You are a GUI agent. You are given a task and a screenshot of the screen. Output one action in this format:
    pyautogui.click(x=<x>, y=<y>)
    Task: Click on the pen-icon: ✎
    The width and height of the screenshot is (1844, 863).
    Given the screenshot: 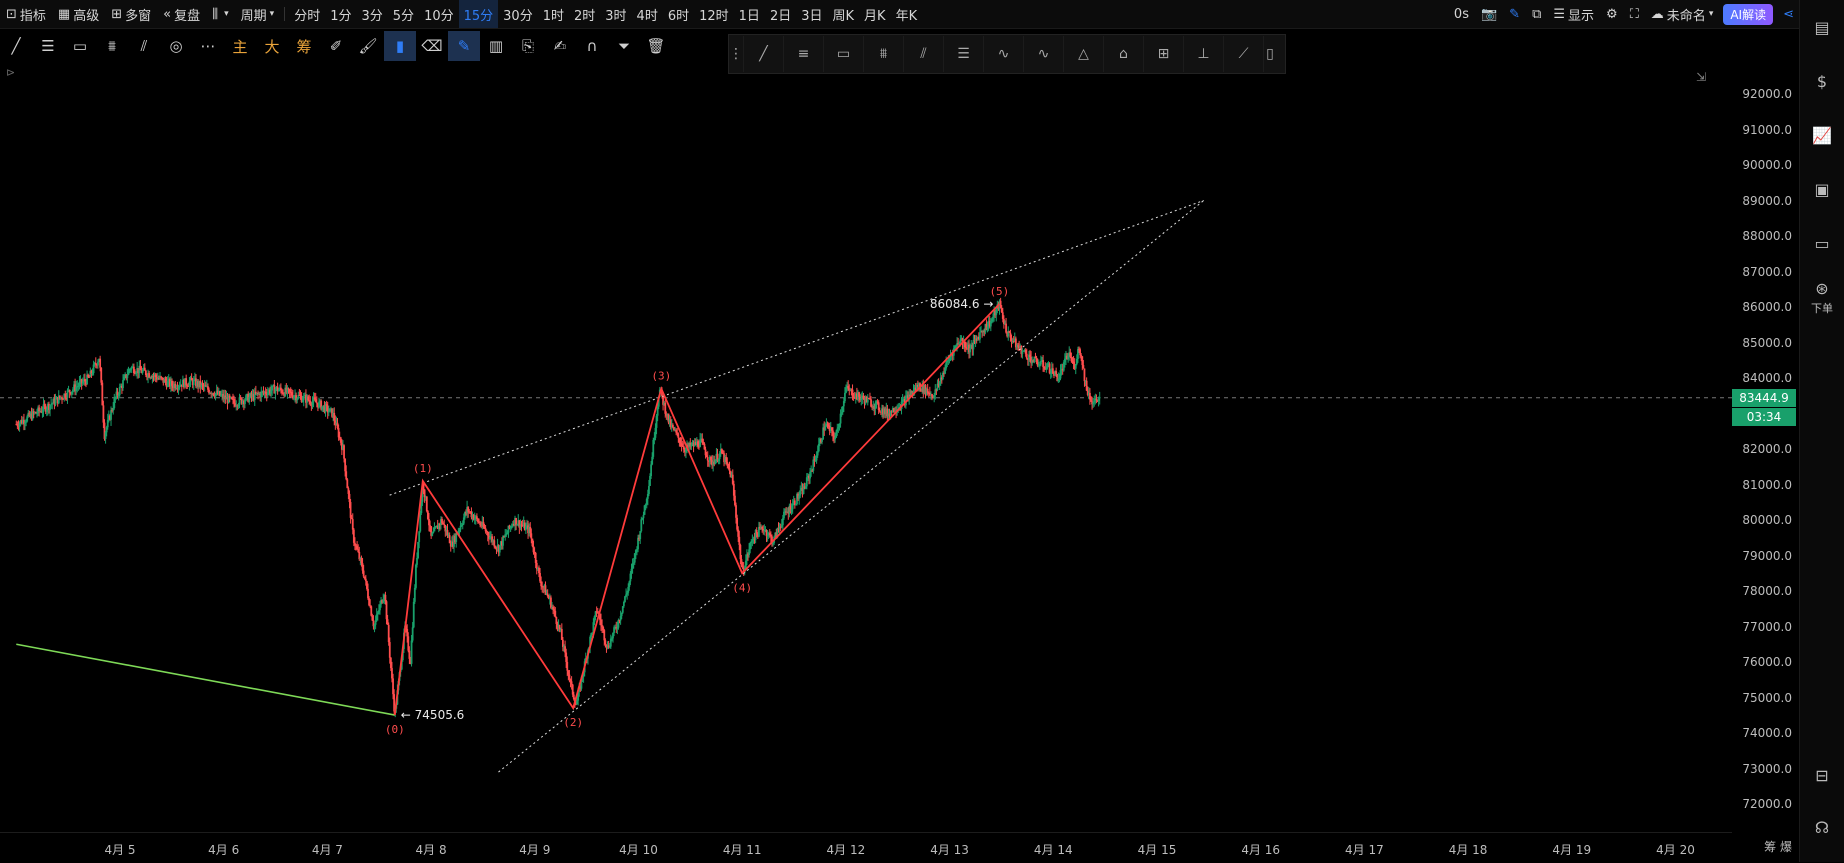 What is the action you would take?
    pyautogui.click(x=1514, y=14)
    